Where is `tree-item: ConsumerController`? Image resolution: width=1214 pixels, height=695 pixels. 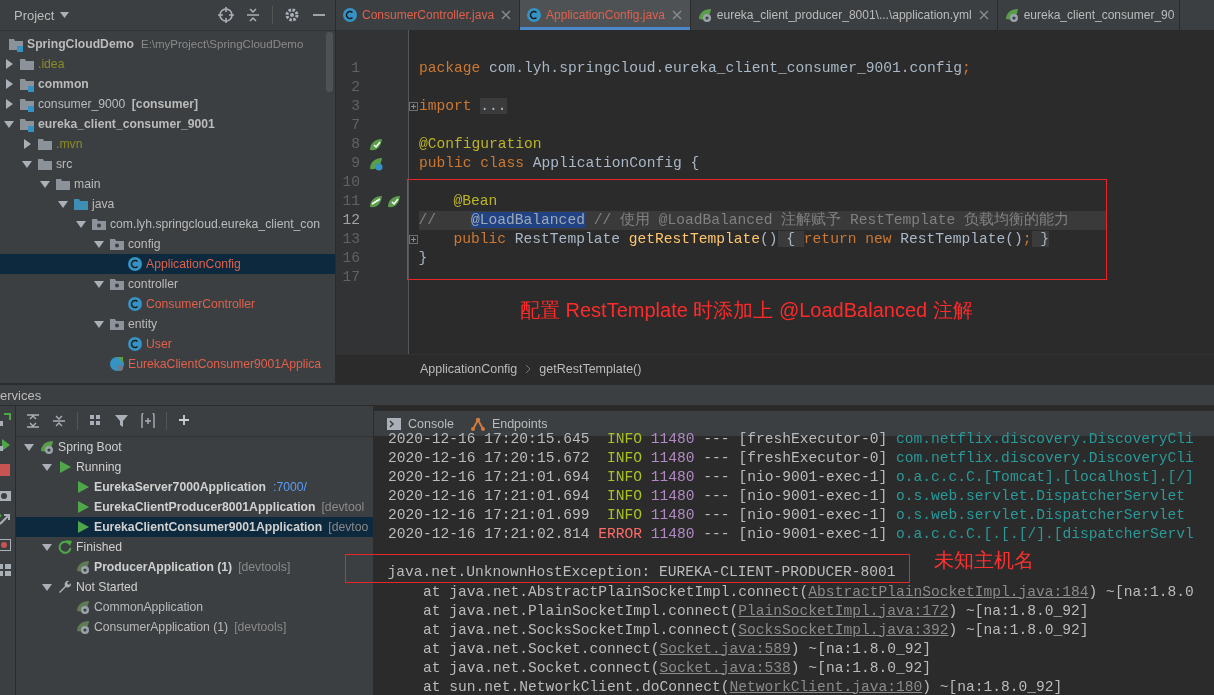
tree-item: ConsumerController is located at coordinates (167, 304).